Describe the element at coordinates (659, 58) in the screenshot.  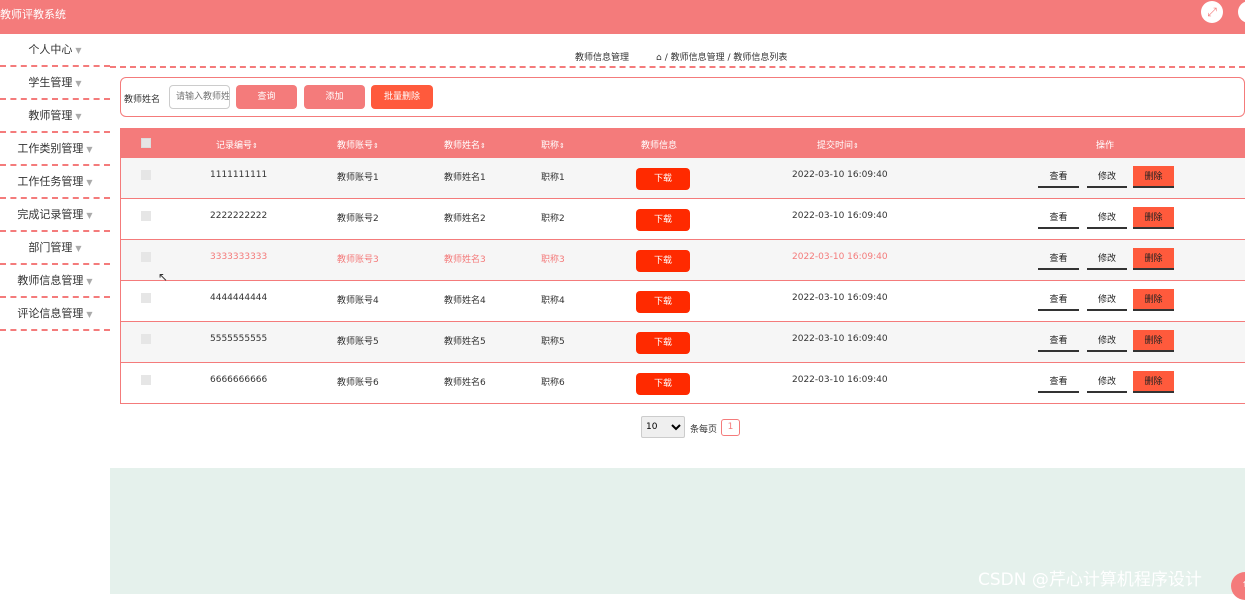
I see `home-icon: ⌂` at that location.